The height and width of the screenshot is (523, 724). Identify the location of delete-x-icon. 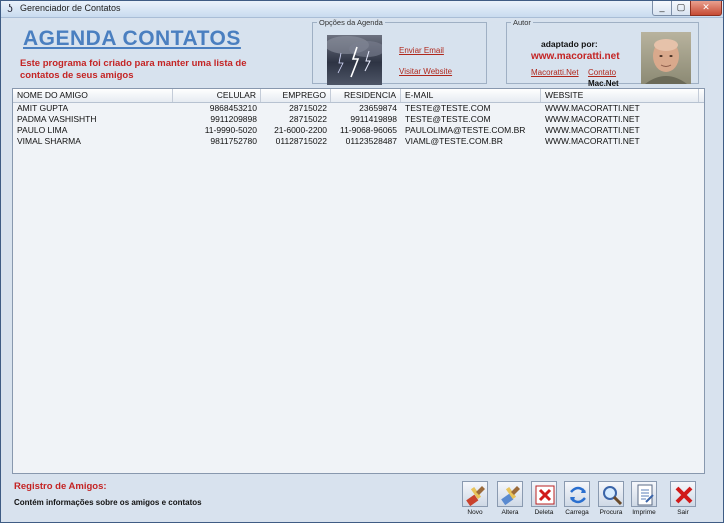
(545, 495).